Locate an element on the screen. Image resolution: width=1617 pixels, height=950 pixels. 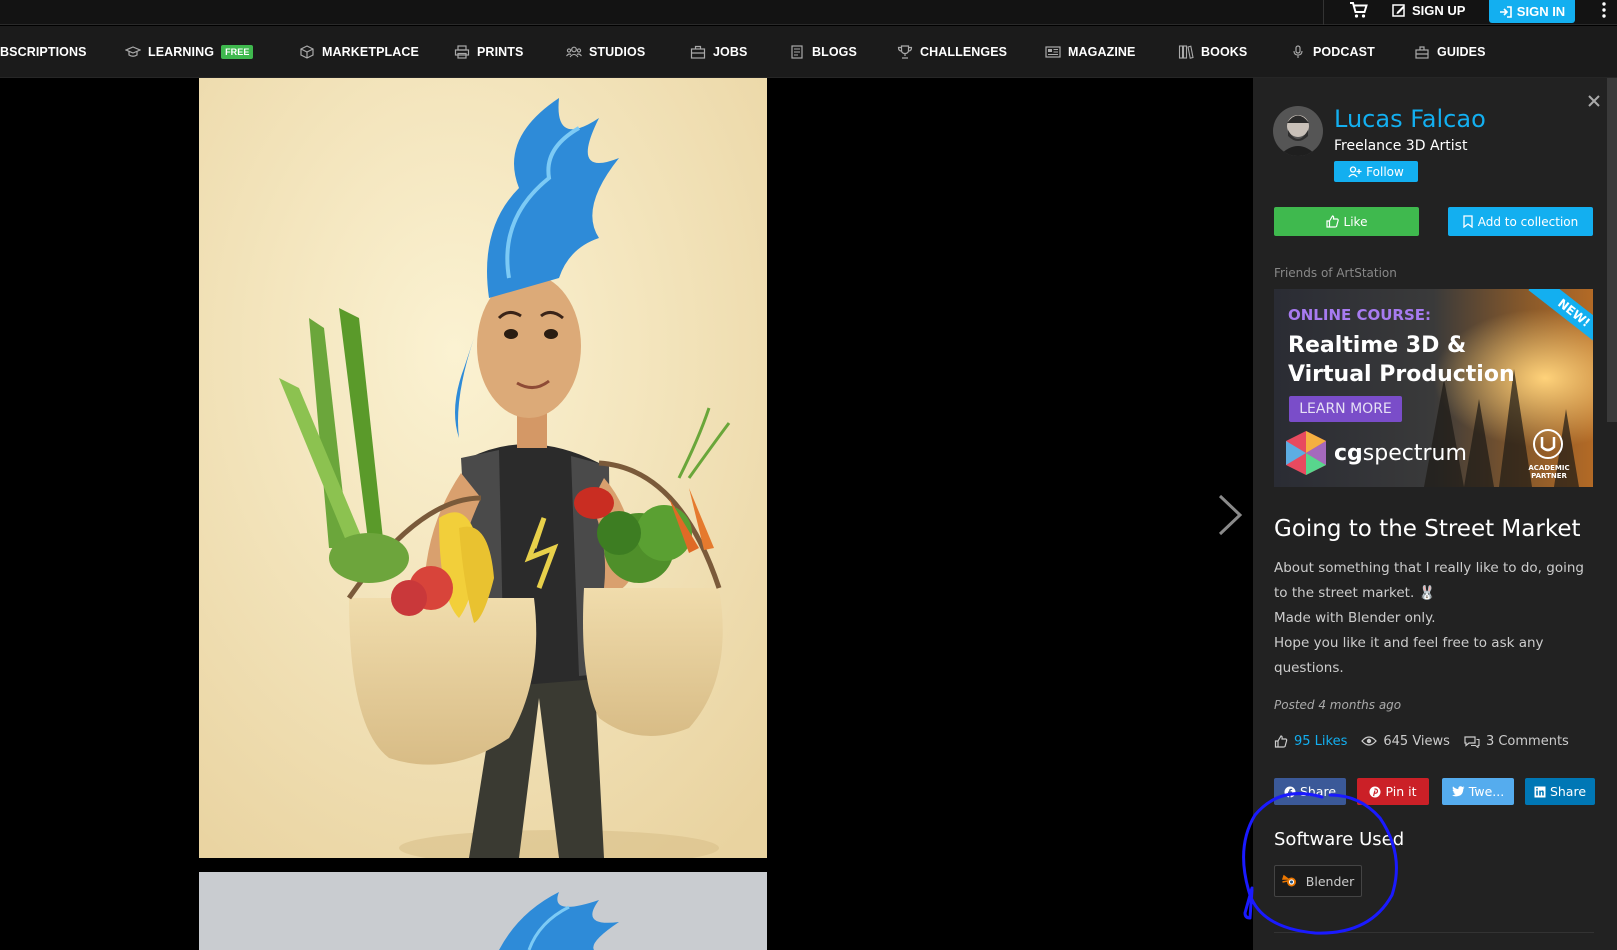
nav-item-guides: GUIDES is located at coordinates (1450, 52).